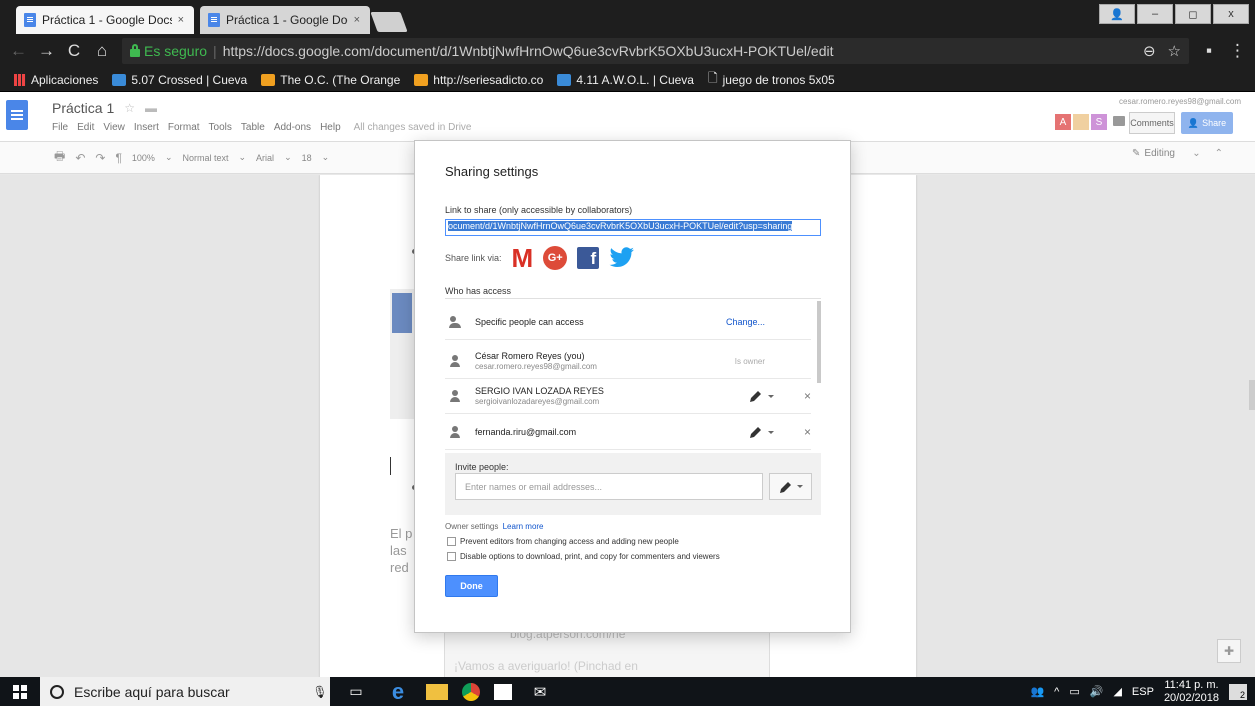 This screenshot has width=1255, height=706. I want to click on chevron-up-icon: ^, so click(1056, 692).